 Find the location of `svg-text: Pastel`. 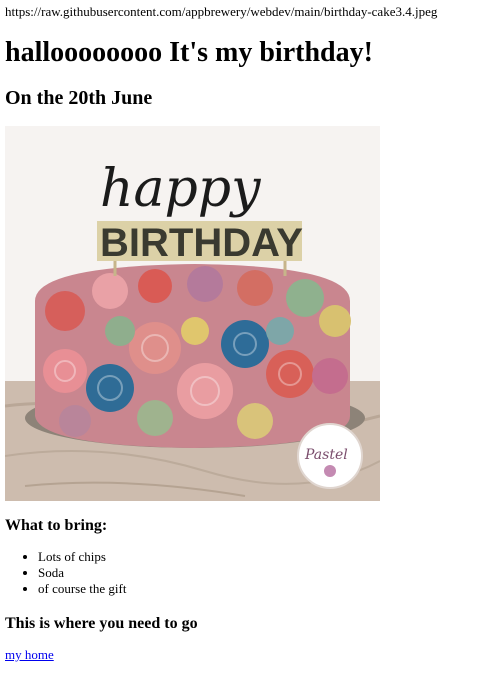

svg-text: Pastel is located at coordinates (326, 455).